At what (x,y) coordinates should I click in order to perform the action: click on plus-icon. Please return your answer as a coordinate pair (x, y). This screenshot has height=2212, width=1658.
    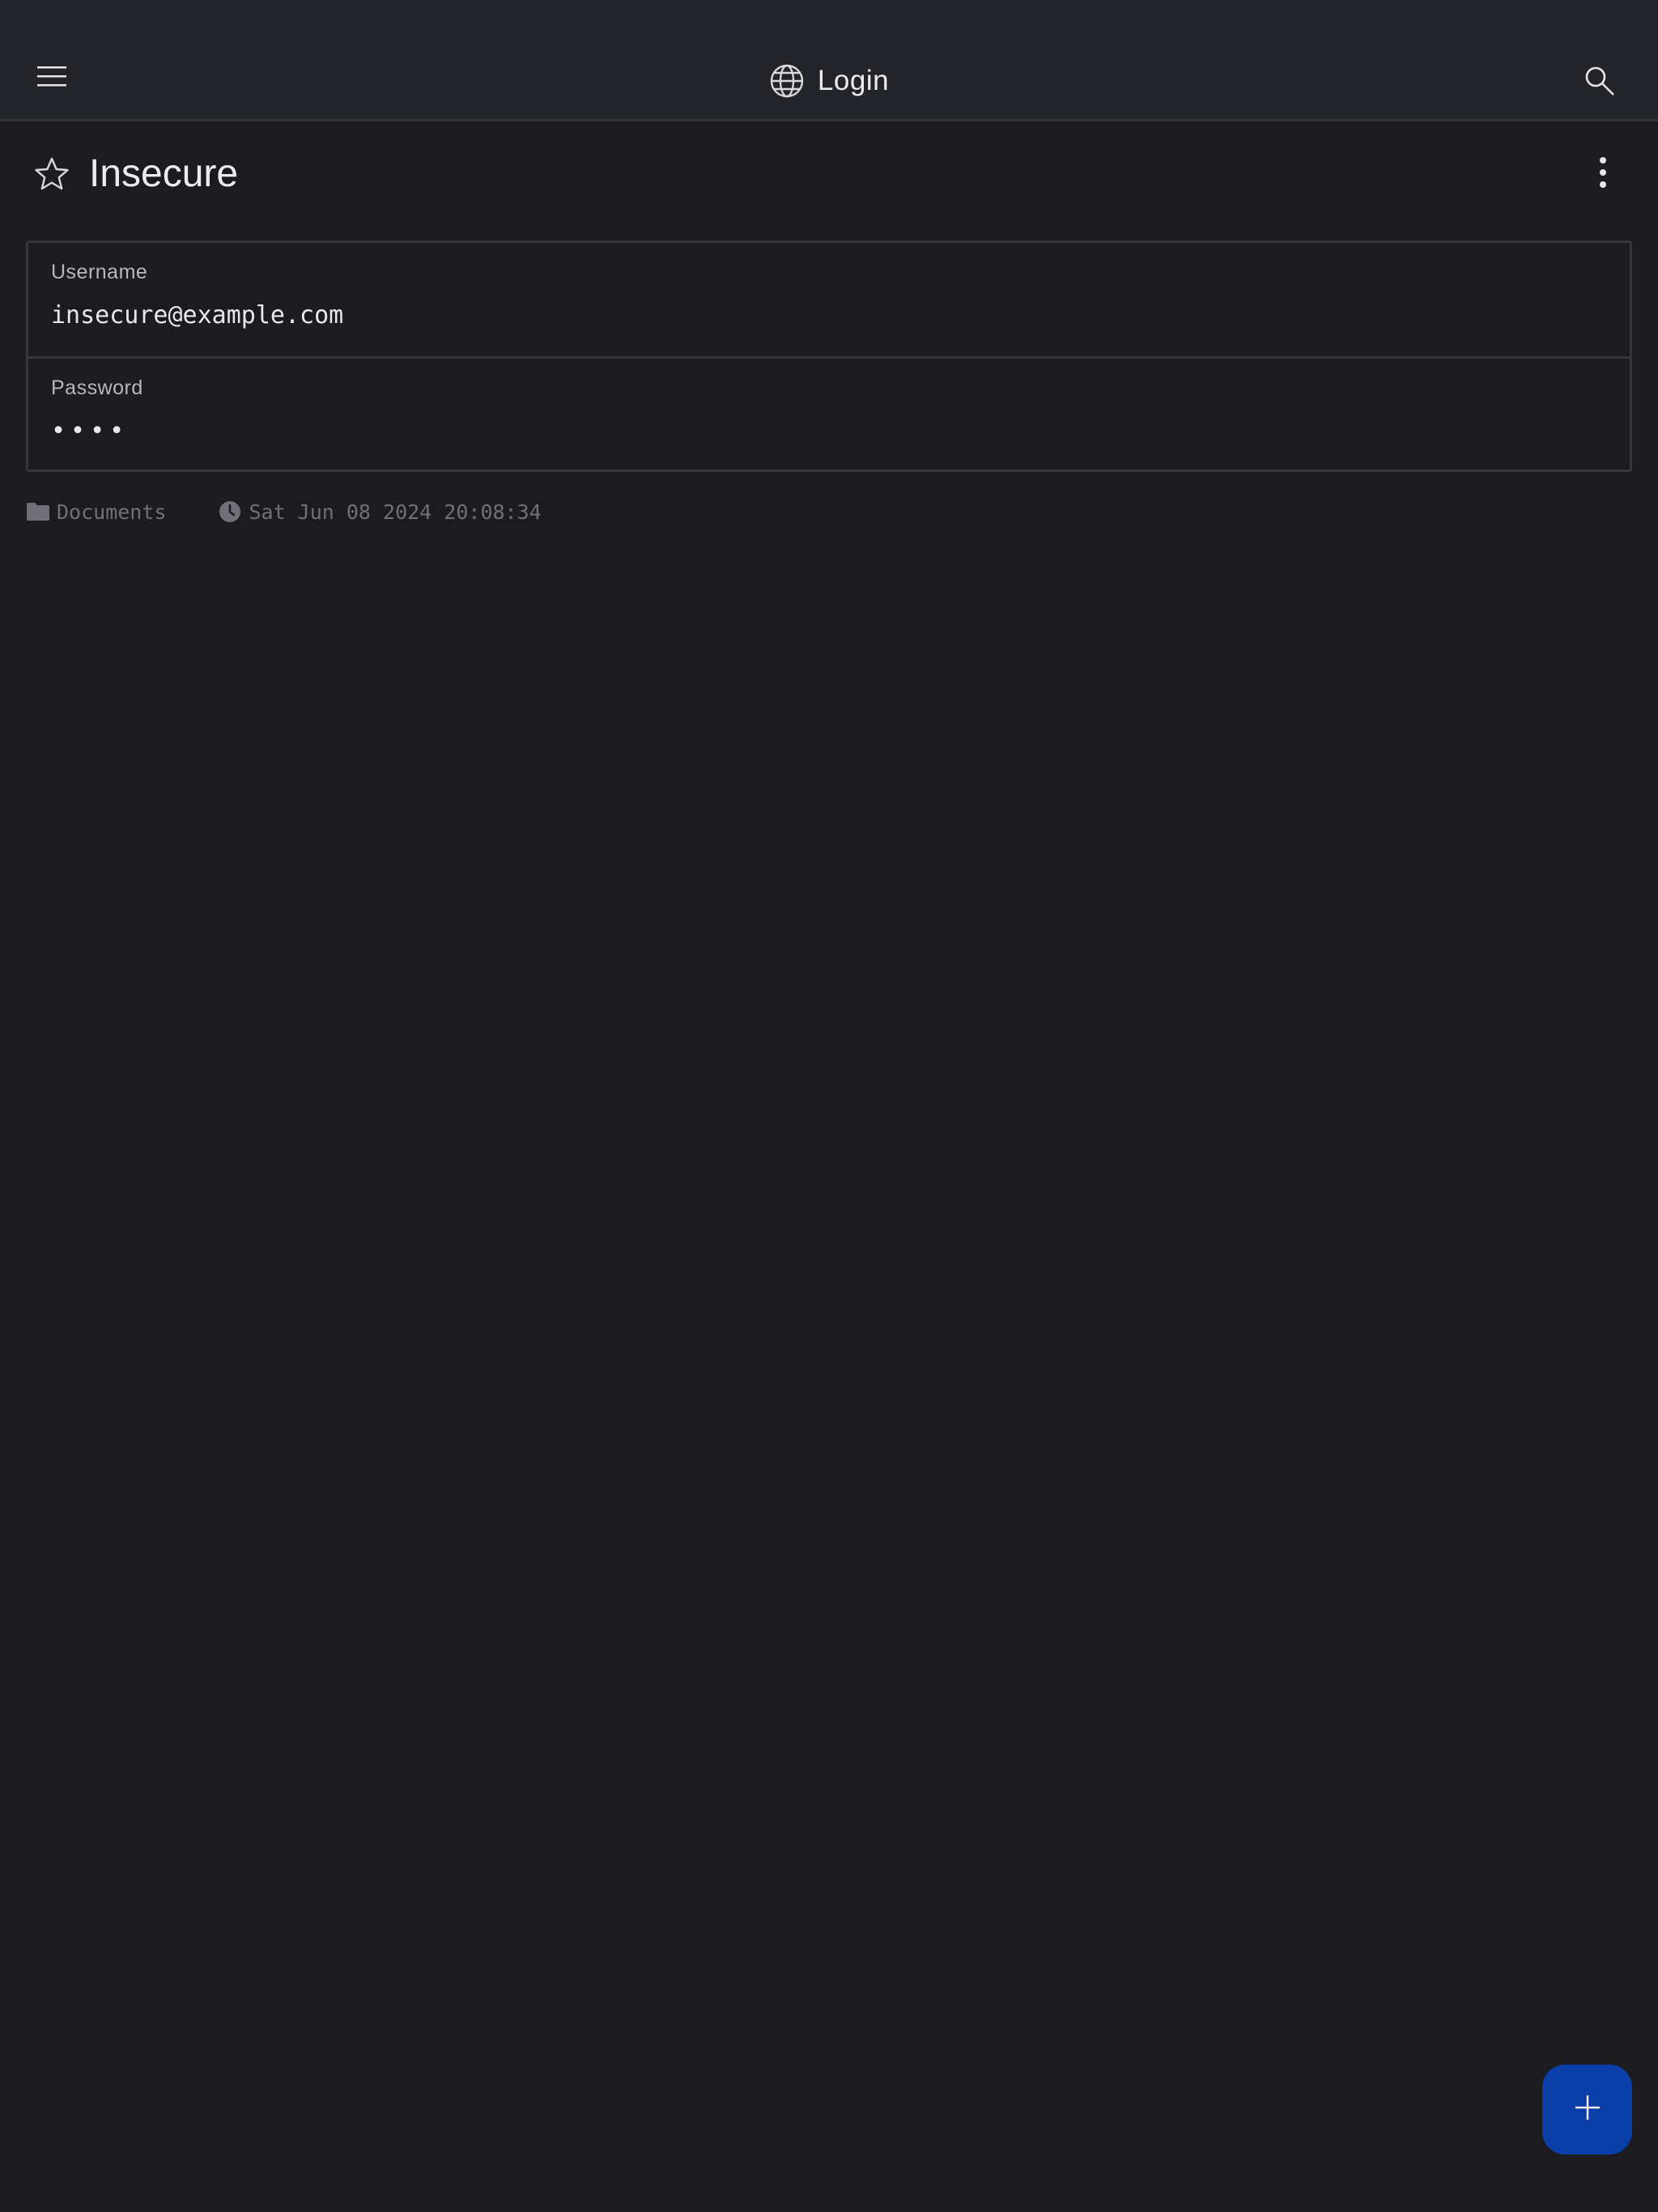
    Looking at the image, I should click on (1587, 2110).